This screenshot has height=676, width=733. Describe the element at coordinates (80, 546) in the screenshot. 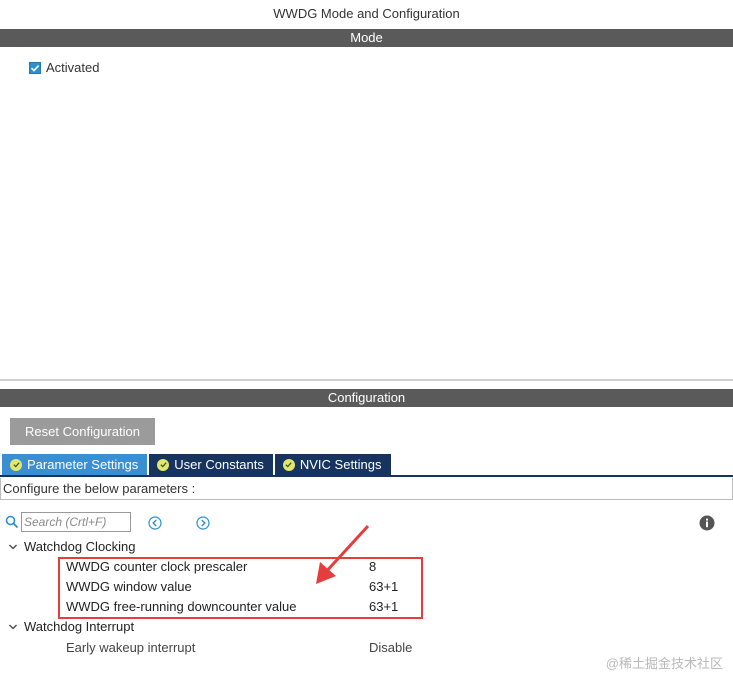

I see `group-label: Watchdog Clocking` at that location.